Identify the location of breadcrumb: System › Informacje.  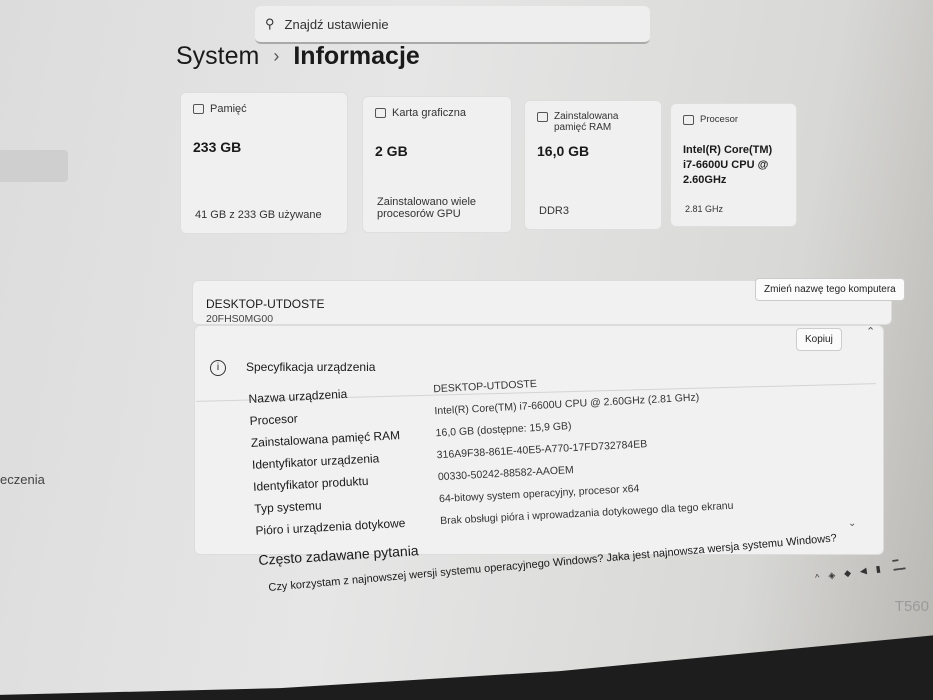
(298, 56).